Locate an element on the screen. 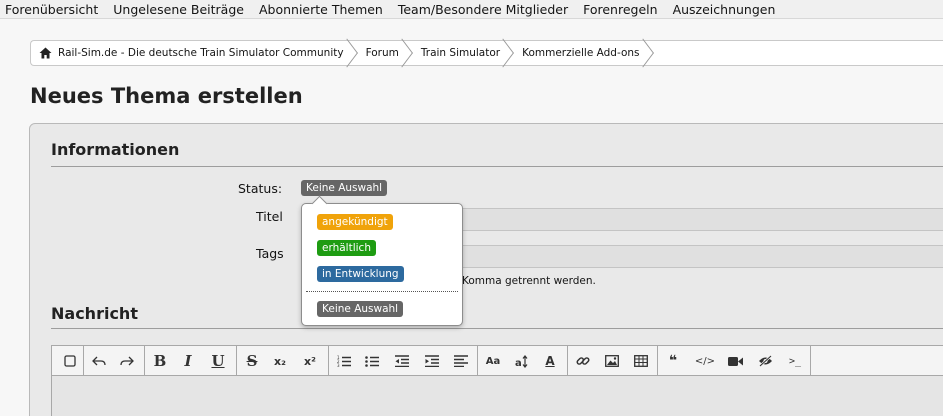  page-title: Neues Thema erstellen is located at coordinates (166, 96).